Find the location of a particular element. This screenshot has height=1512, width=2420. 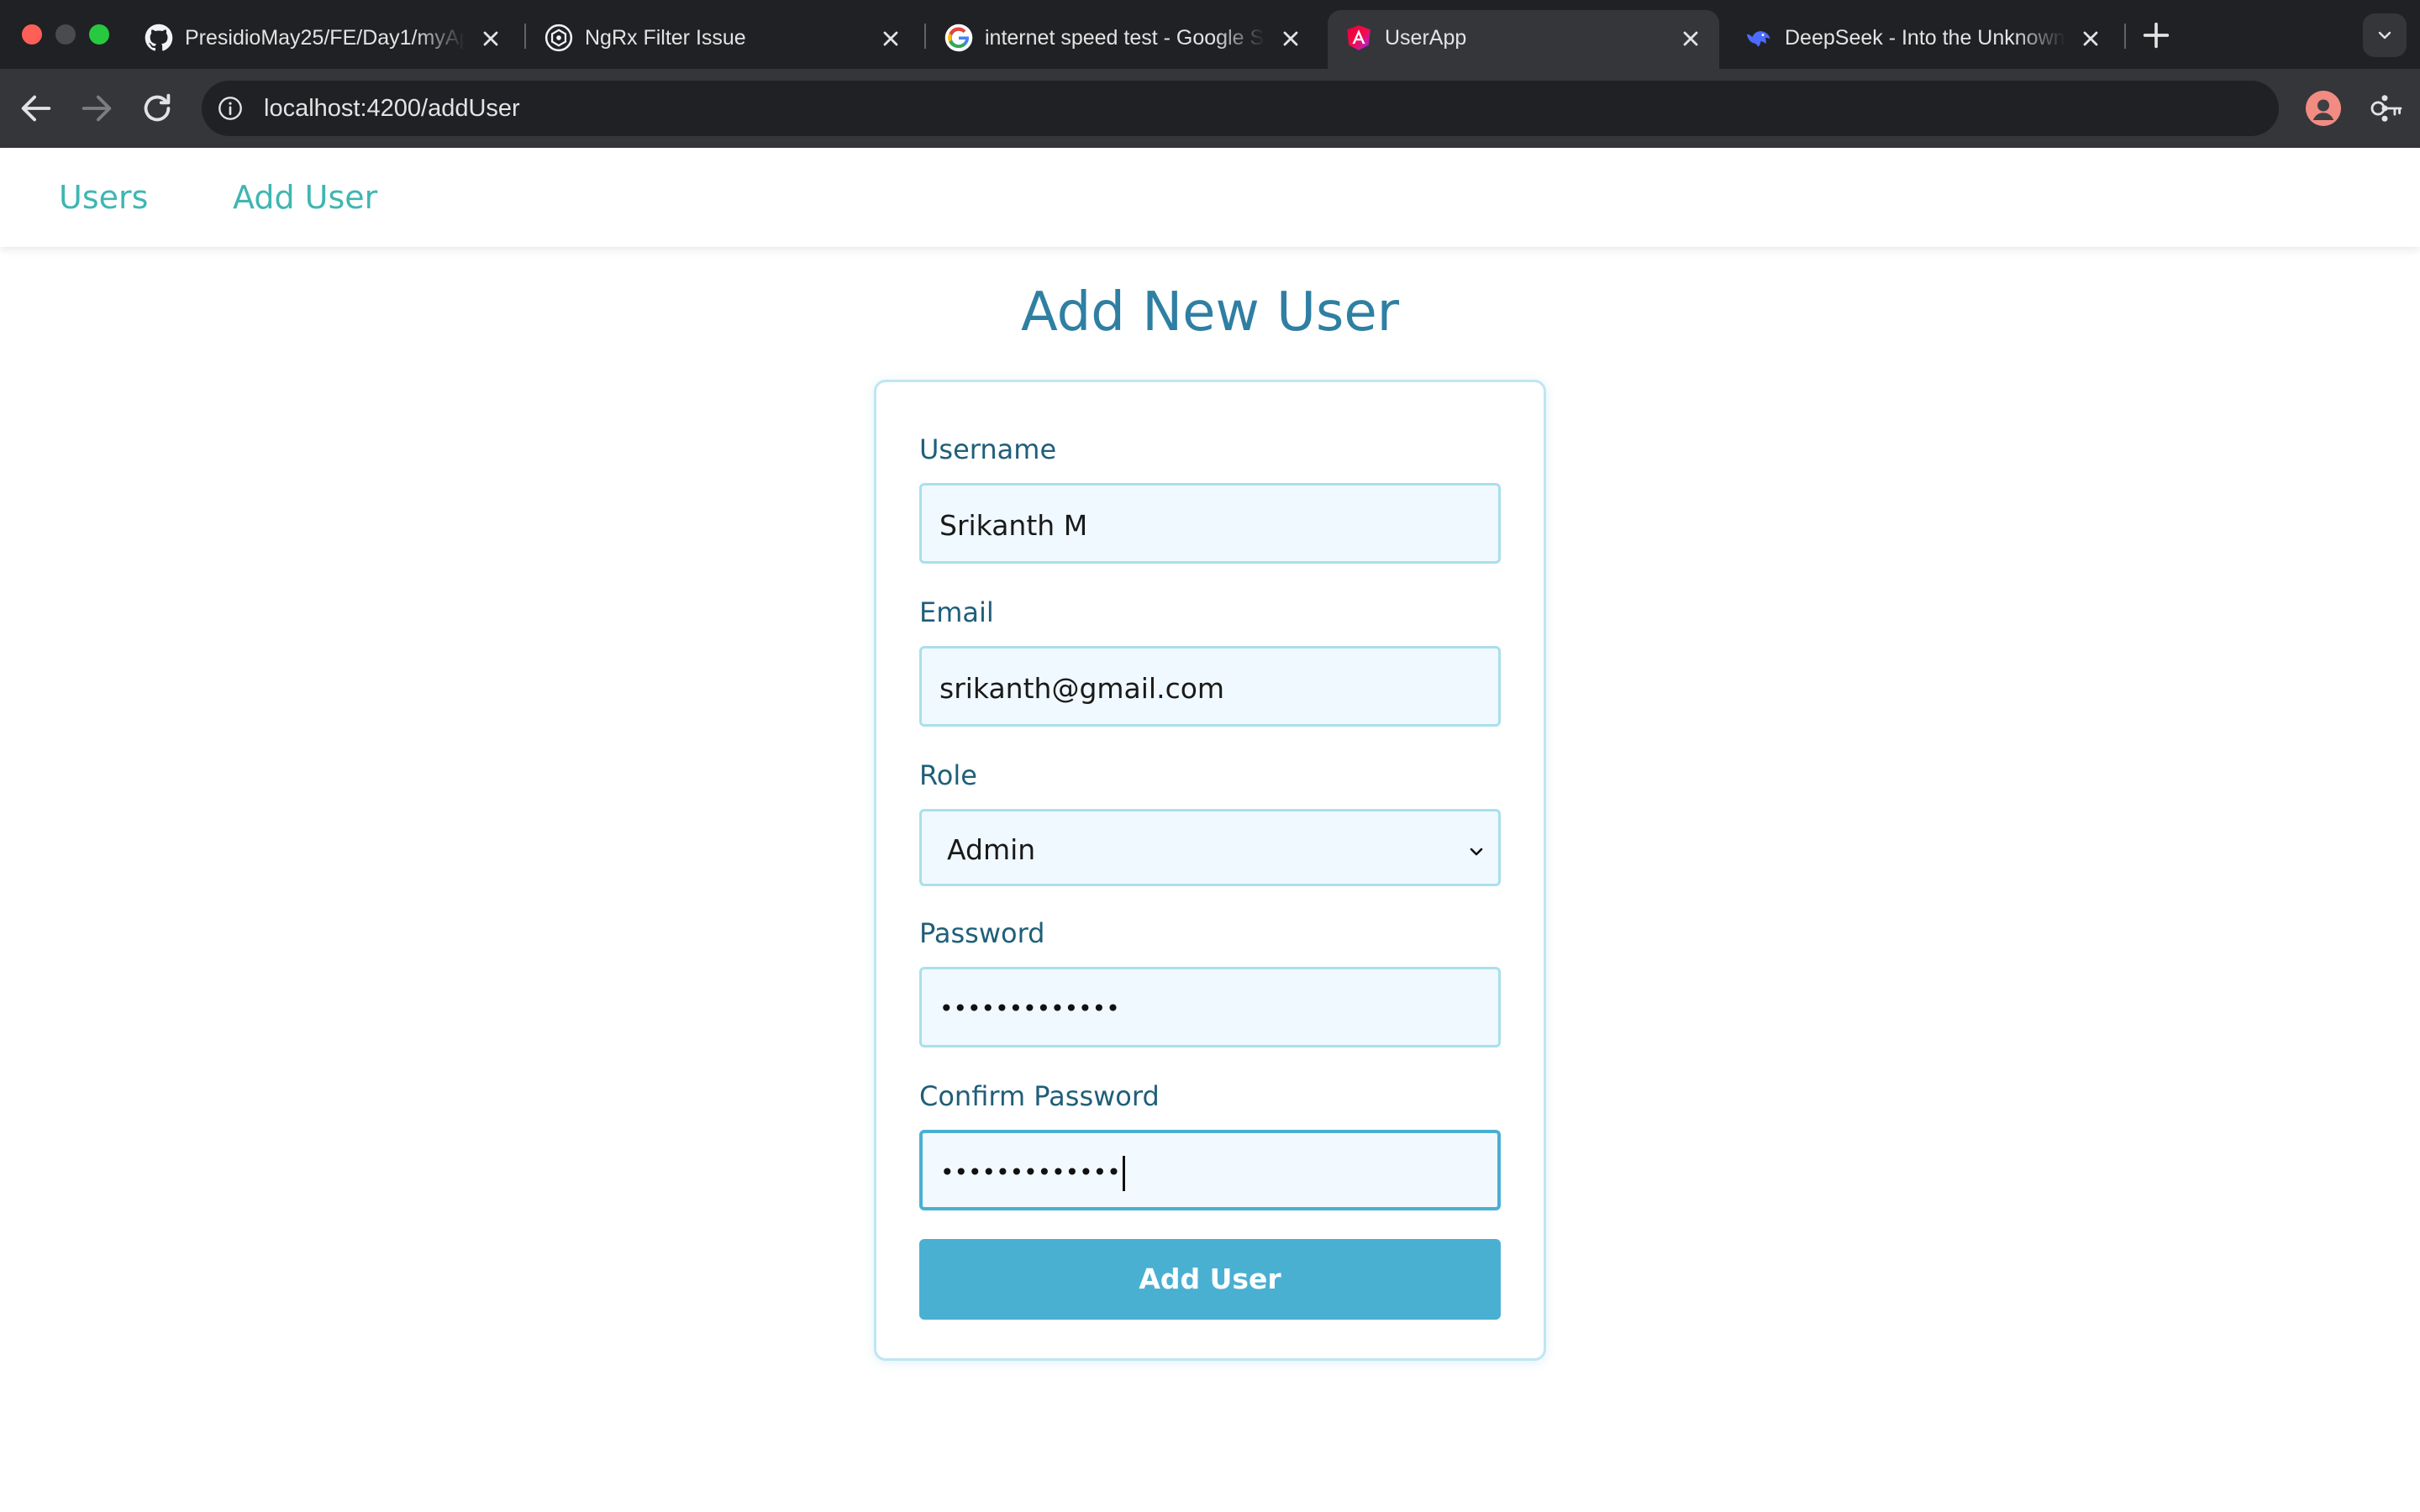

confirm-password-field-content: ••••••••••••• is located at coordinates (1032, 1172).